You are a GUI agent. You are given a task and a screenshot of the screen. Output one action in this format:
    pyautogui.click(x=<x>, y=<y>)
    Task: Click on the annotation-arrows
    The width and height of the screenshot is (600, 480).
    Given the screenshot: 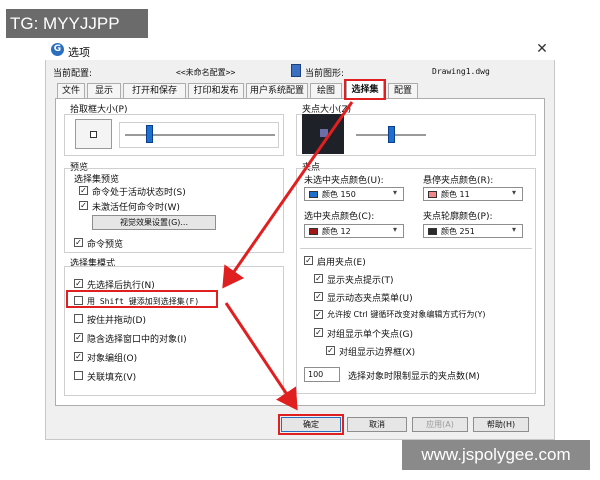 What is the action you would take?
    pyautogui.click(x=288, y=256)
    